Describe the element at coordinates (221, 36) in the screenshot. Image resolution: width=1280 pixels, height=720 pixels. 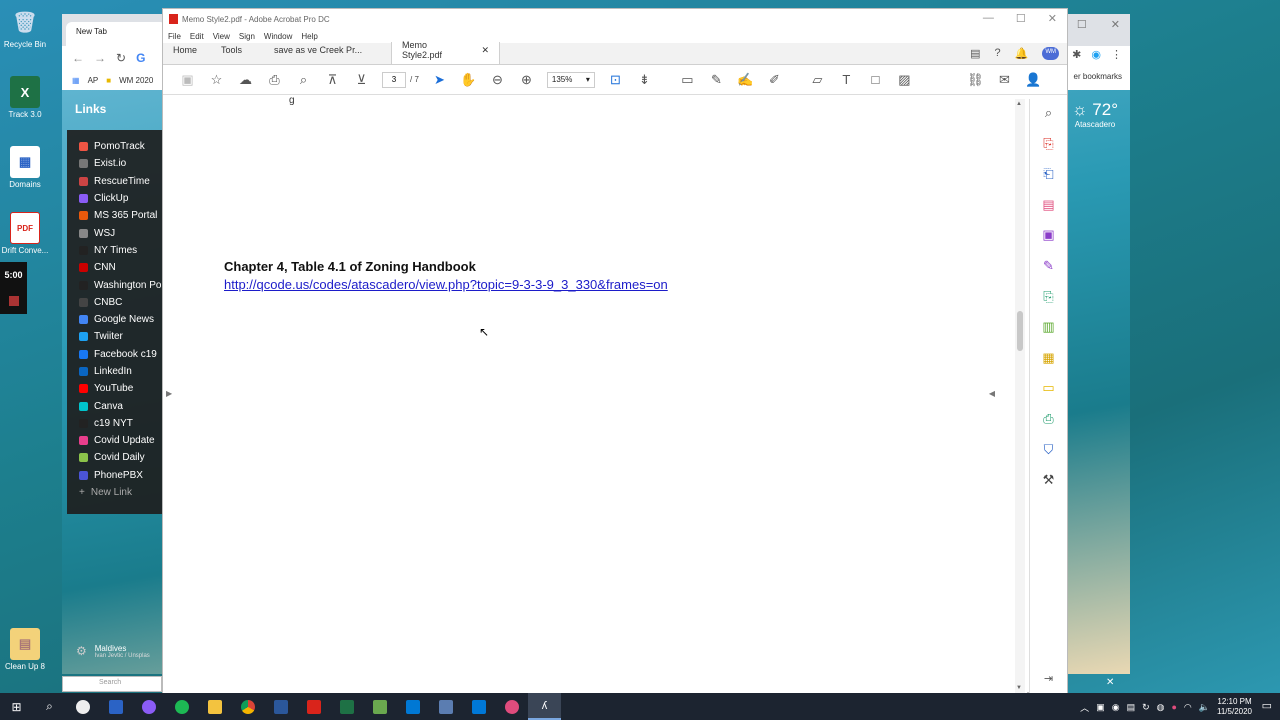
I see `menu-view: View` at that location.